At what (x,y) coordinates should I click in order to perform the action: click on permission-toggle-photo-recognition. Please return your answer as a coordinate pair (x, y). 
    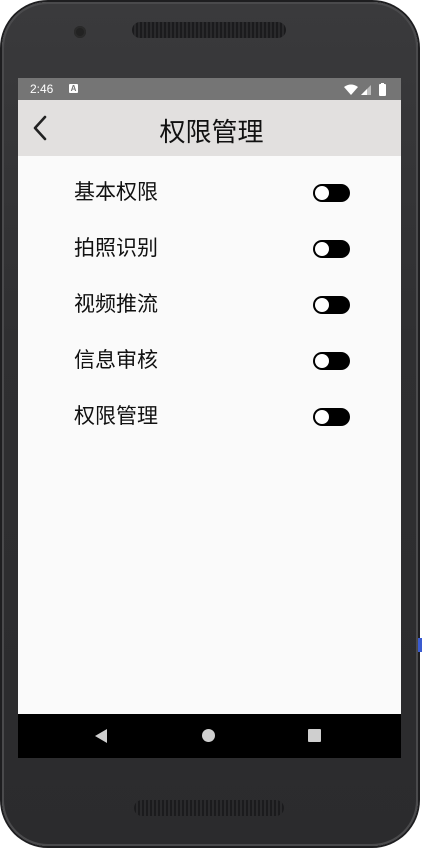
    Looking at the image, I should click on (331, 249).